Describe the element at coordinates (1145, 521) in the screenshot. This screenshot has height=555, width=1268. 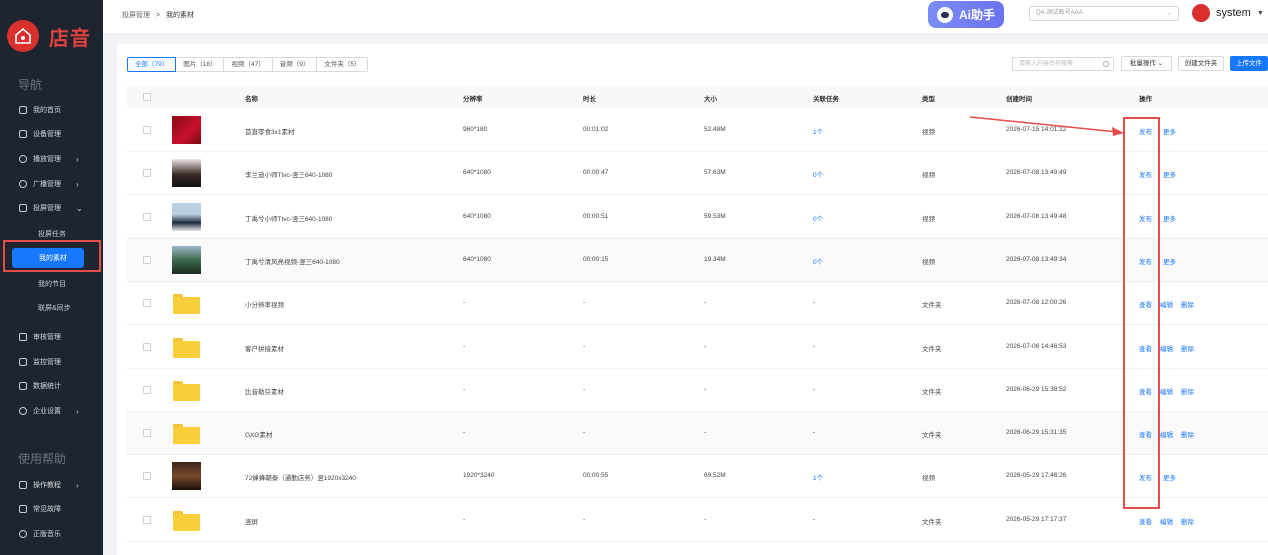
I see `view-link: 查看` at that location.